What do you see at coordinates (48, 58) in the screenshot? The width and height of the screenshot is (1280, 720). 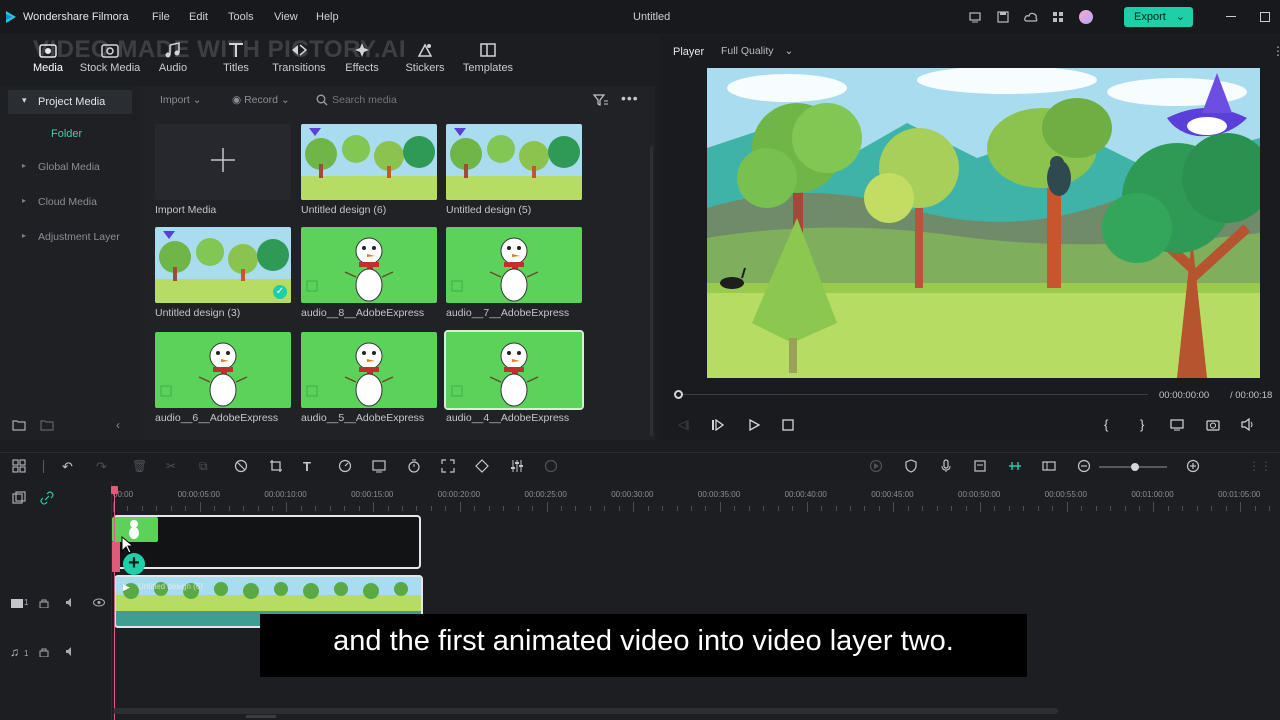 I see `tool-media: Media` at bounding box center [48, 58].